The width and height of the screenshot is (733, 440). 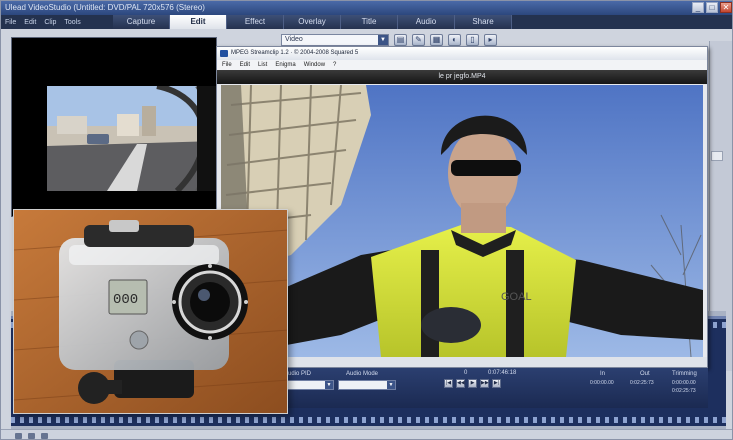 What do you see at coordinates (642, 383) in the screenshot?
I see `out-value: 0:02:25:73` at bounding box center [642, 383].